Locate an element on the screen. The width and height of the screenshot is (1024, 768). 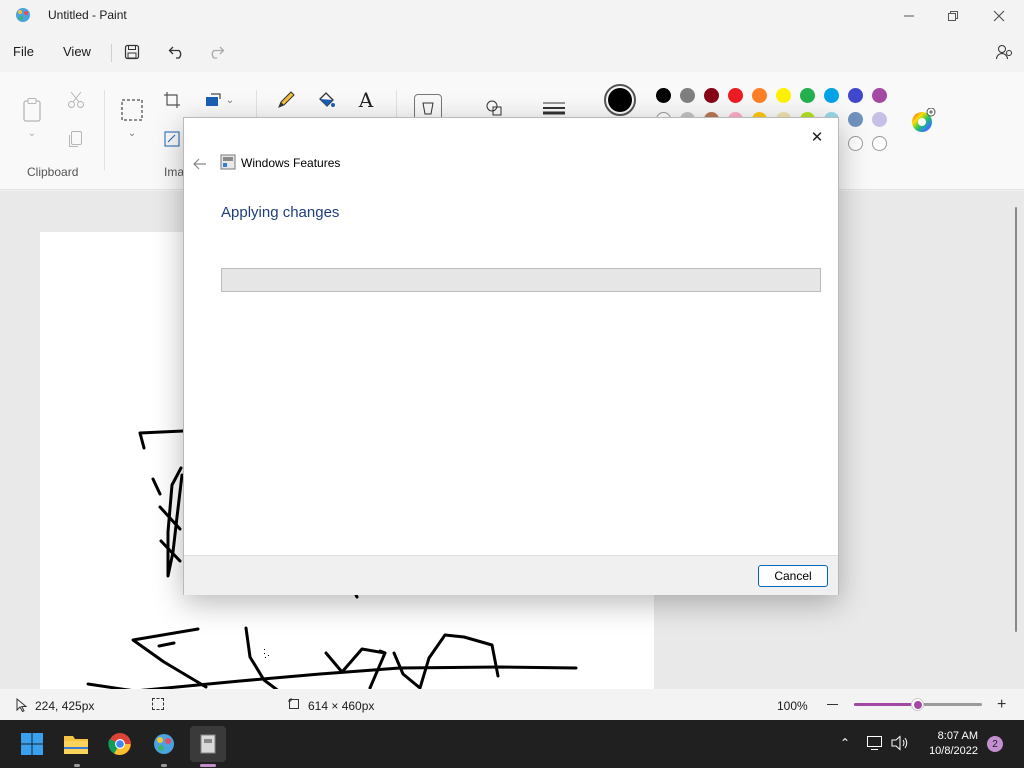
undo-icon is located at coordinates (177, 52).